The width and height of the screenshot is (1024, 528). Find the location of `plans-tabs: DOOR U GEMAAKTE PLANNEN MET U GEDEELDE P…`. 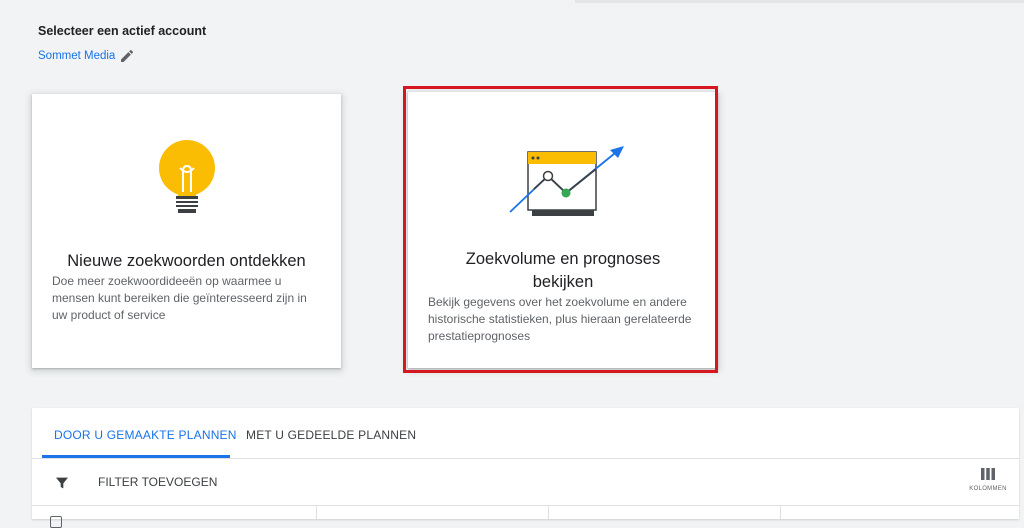

plans-tabs: DOOR U GEMAAKTE PLANNEN MET U GEDEELDE P… is located at coordinates (525, 433).